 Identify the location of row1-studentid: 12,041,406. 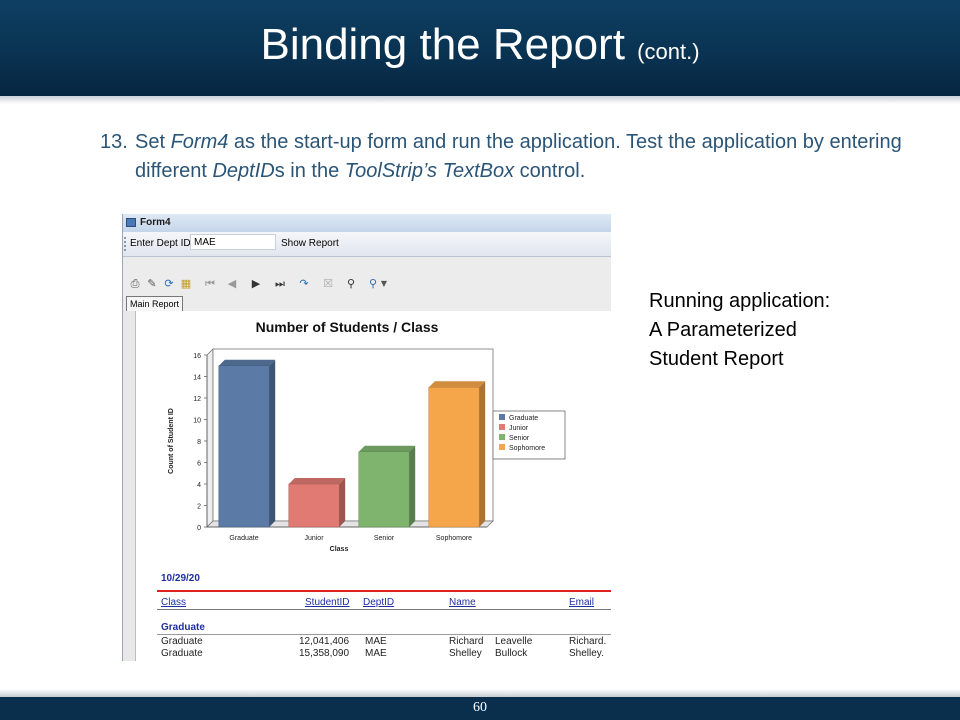
(324, 641).